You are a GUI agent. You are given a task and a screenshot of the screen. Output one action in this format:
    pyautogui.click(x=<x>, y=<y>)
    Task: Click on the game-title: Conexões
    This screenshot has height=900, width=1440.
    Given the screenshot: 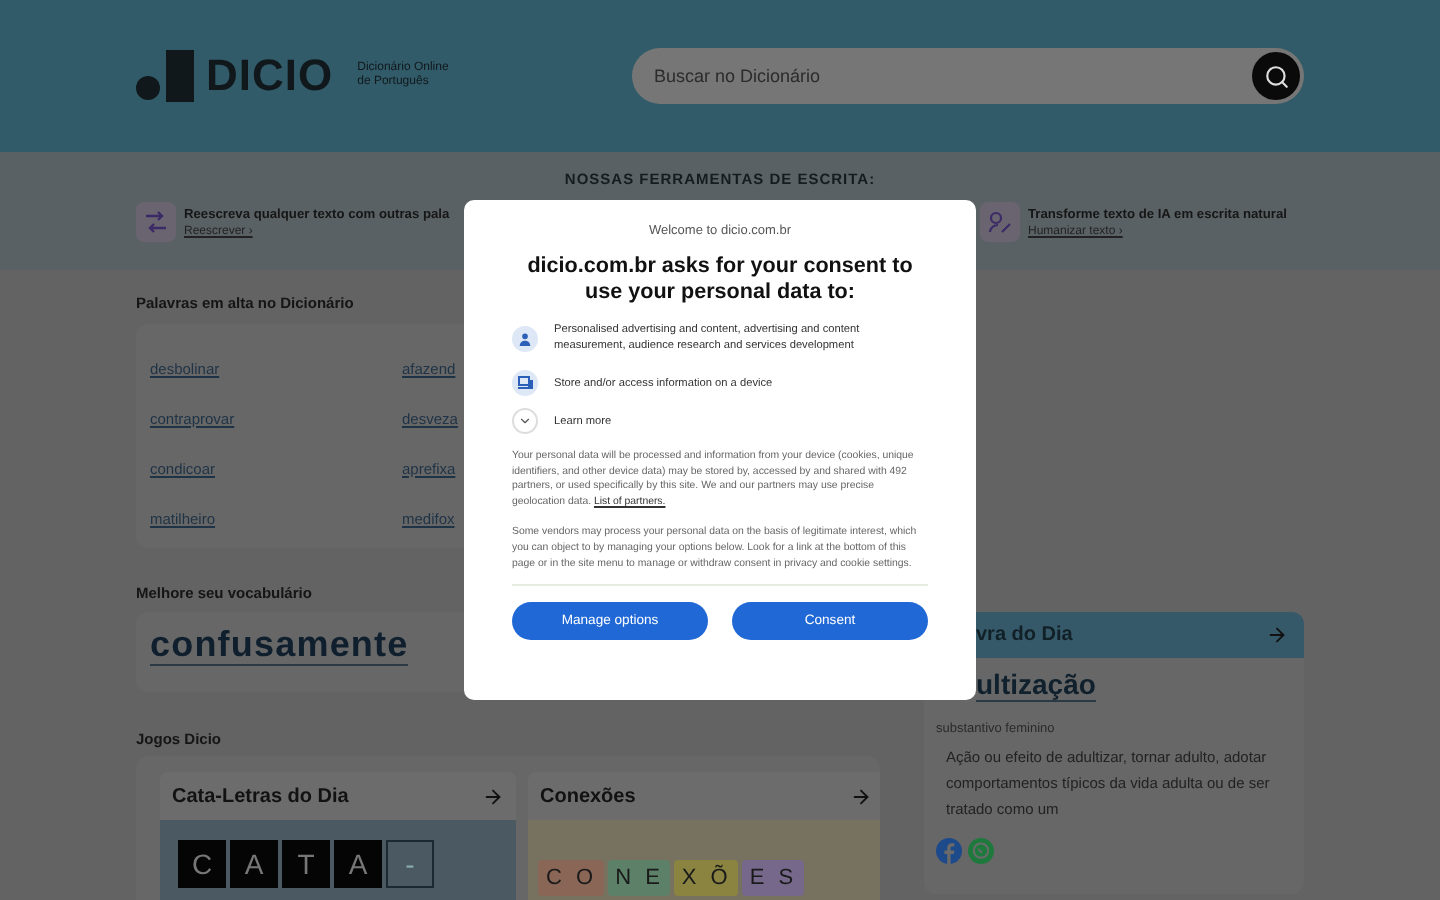 What is the action you would take?
    pyautogui.click(x=588, y=796)
    